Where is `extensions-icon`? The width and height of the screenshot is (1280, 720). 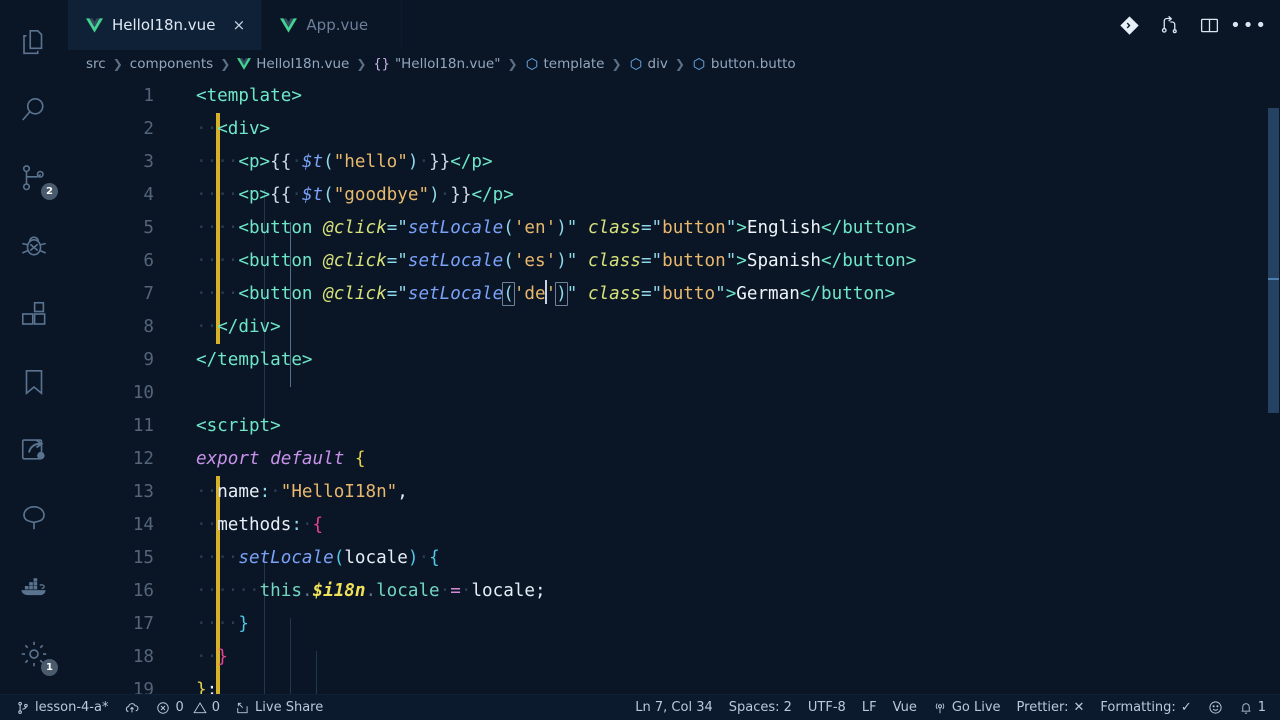 extensions-icon is located at coordinates (34, 314).